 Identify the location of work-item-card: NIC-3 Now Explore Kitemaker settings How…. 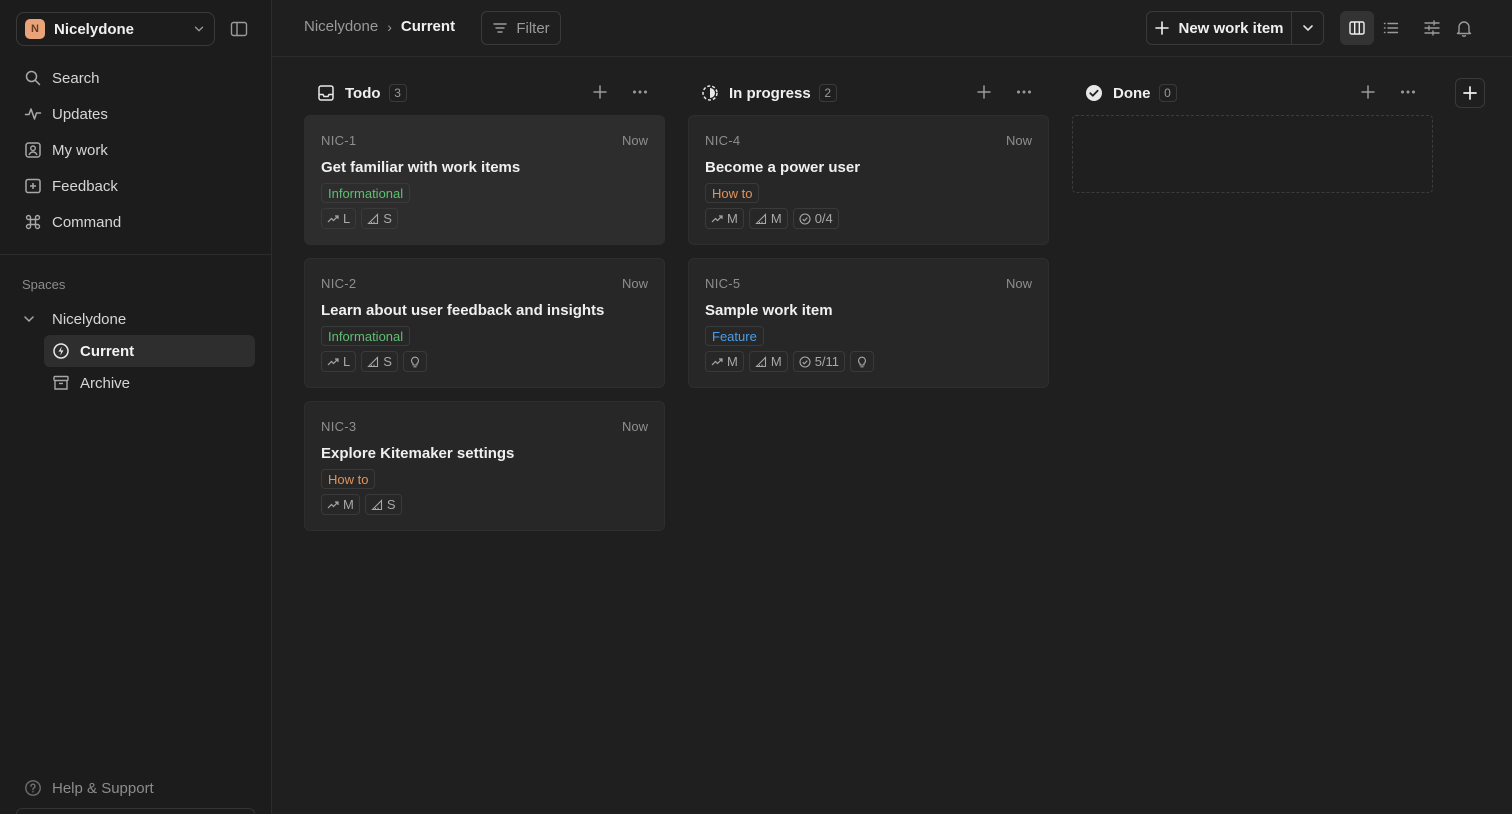
(484, 466).